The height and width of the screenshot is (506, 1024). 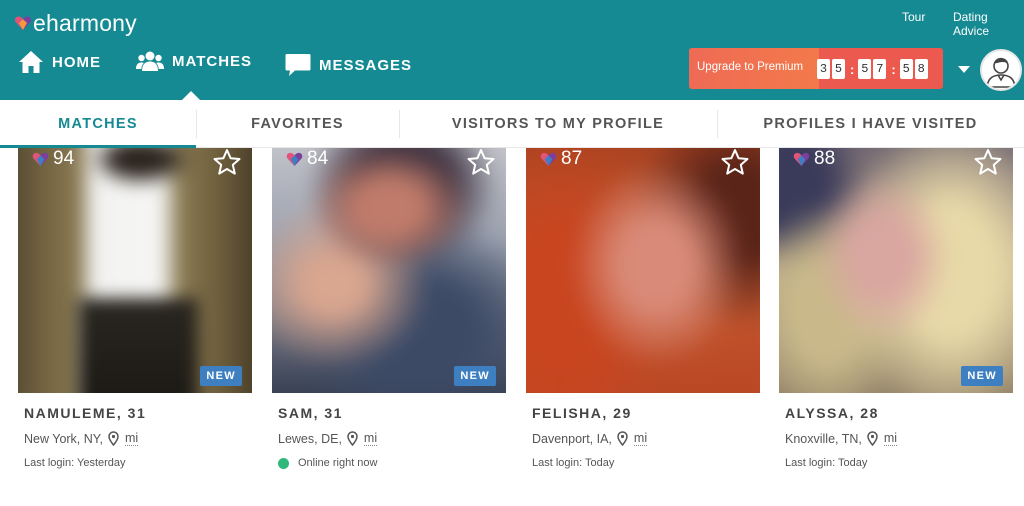 I want to click on match-name: NAMULEME, 31, so click(x=138, y=413).